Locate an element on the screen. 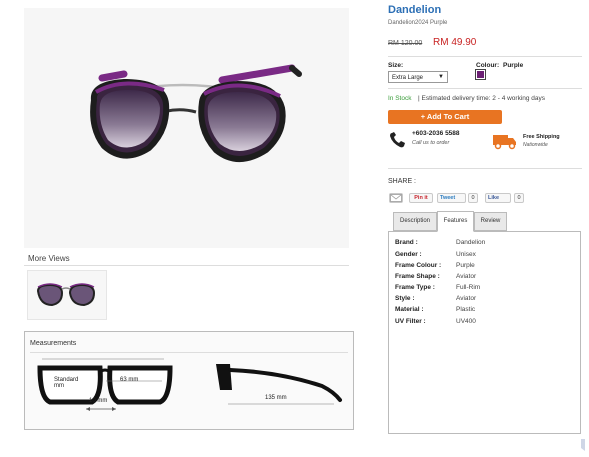 Image resolution: width=589 pixels, height=457 pixels. feature-value: Unisex is located at coordinates (466, 254).